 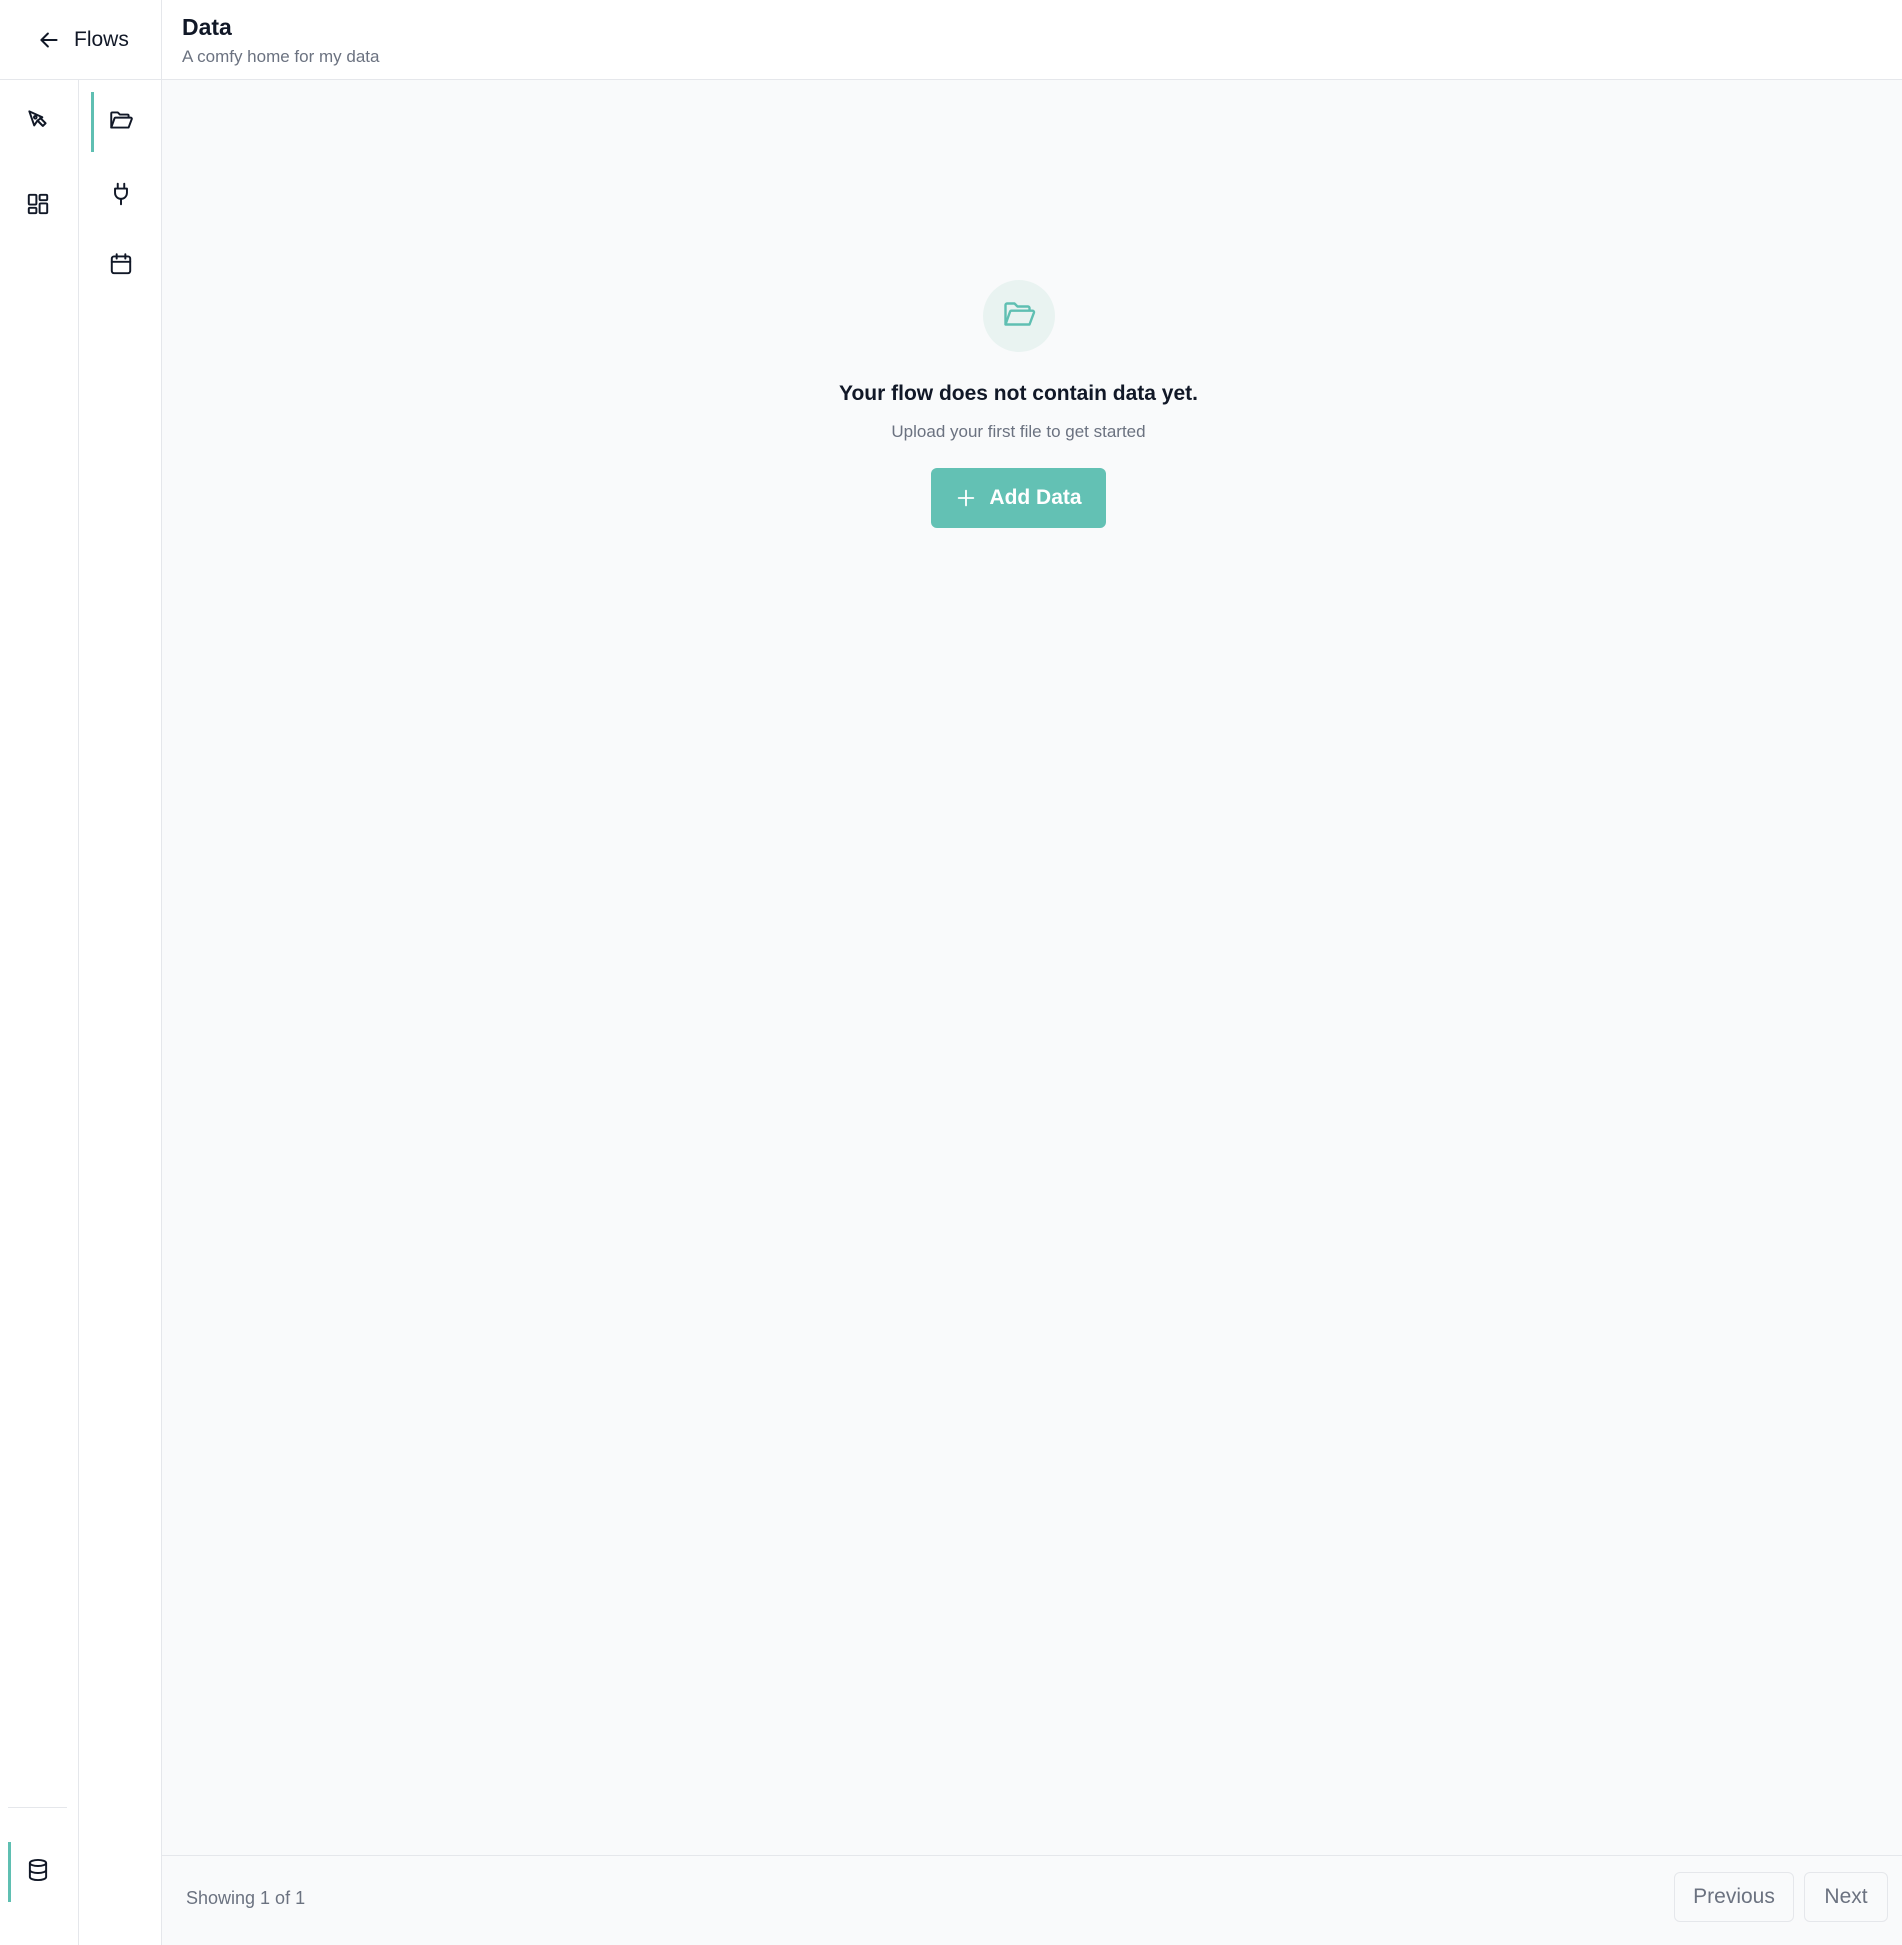 I want to click on subnav-connections, so click(x=121, y=196).